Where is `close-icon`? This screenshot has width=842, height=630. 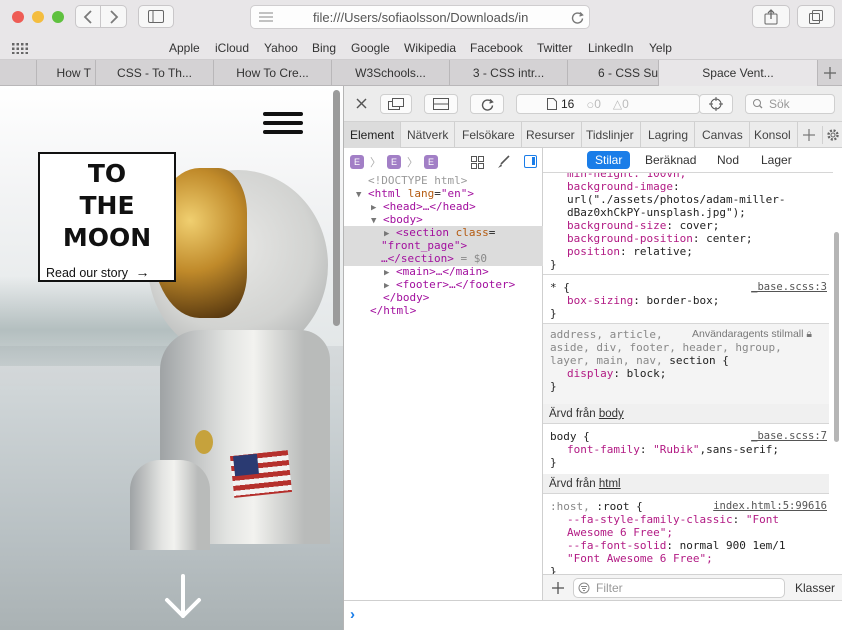
close-icon is located at coordinates (361, 103).